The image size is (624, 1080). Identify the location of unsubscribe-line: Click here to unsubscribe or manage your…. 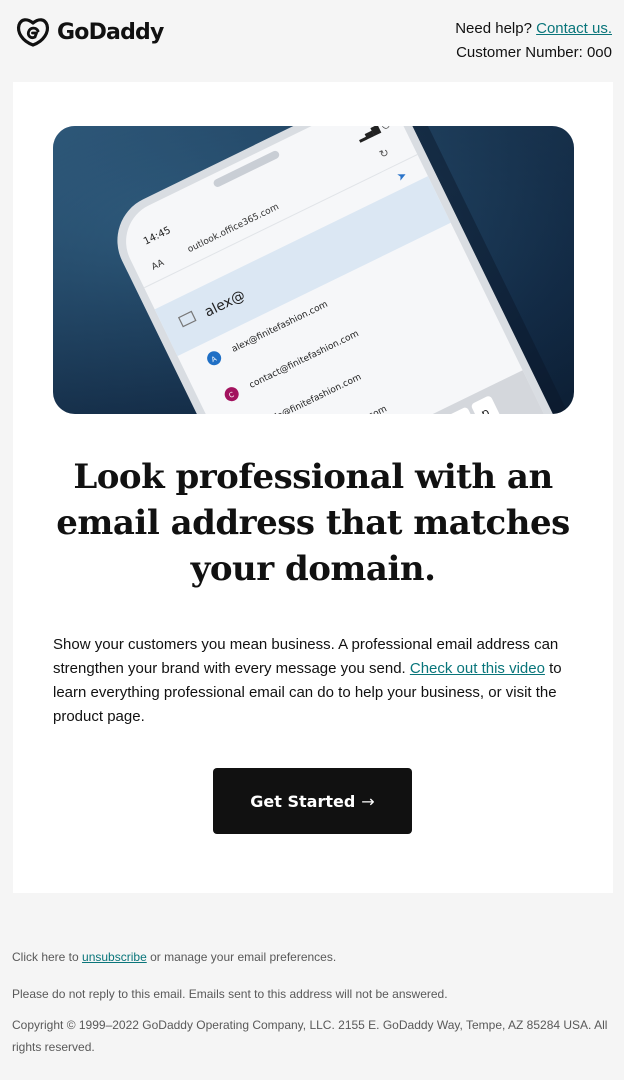
(174, 957).